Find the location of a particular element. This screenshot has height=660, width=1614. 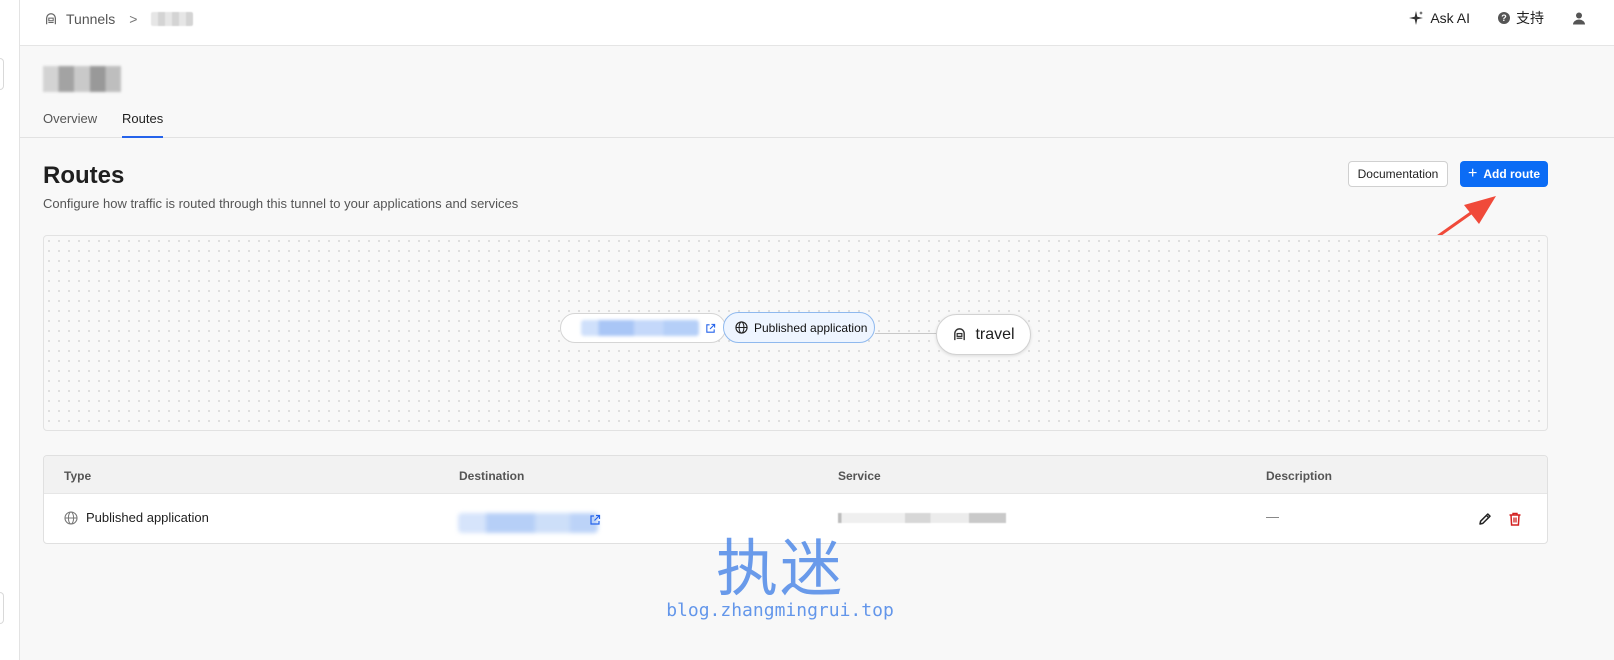

route-type-label: Published application is located at coordinates (147, 517).